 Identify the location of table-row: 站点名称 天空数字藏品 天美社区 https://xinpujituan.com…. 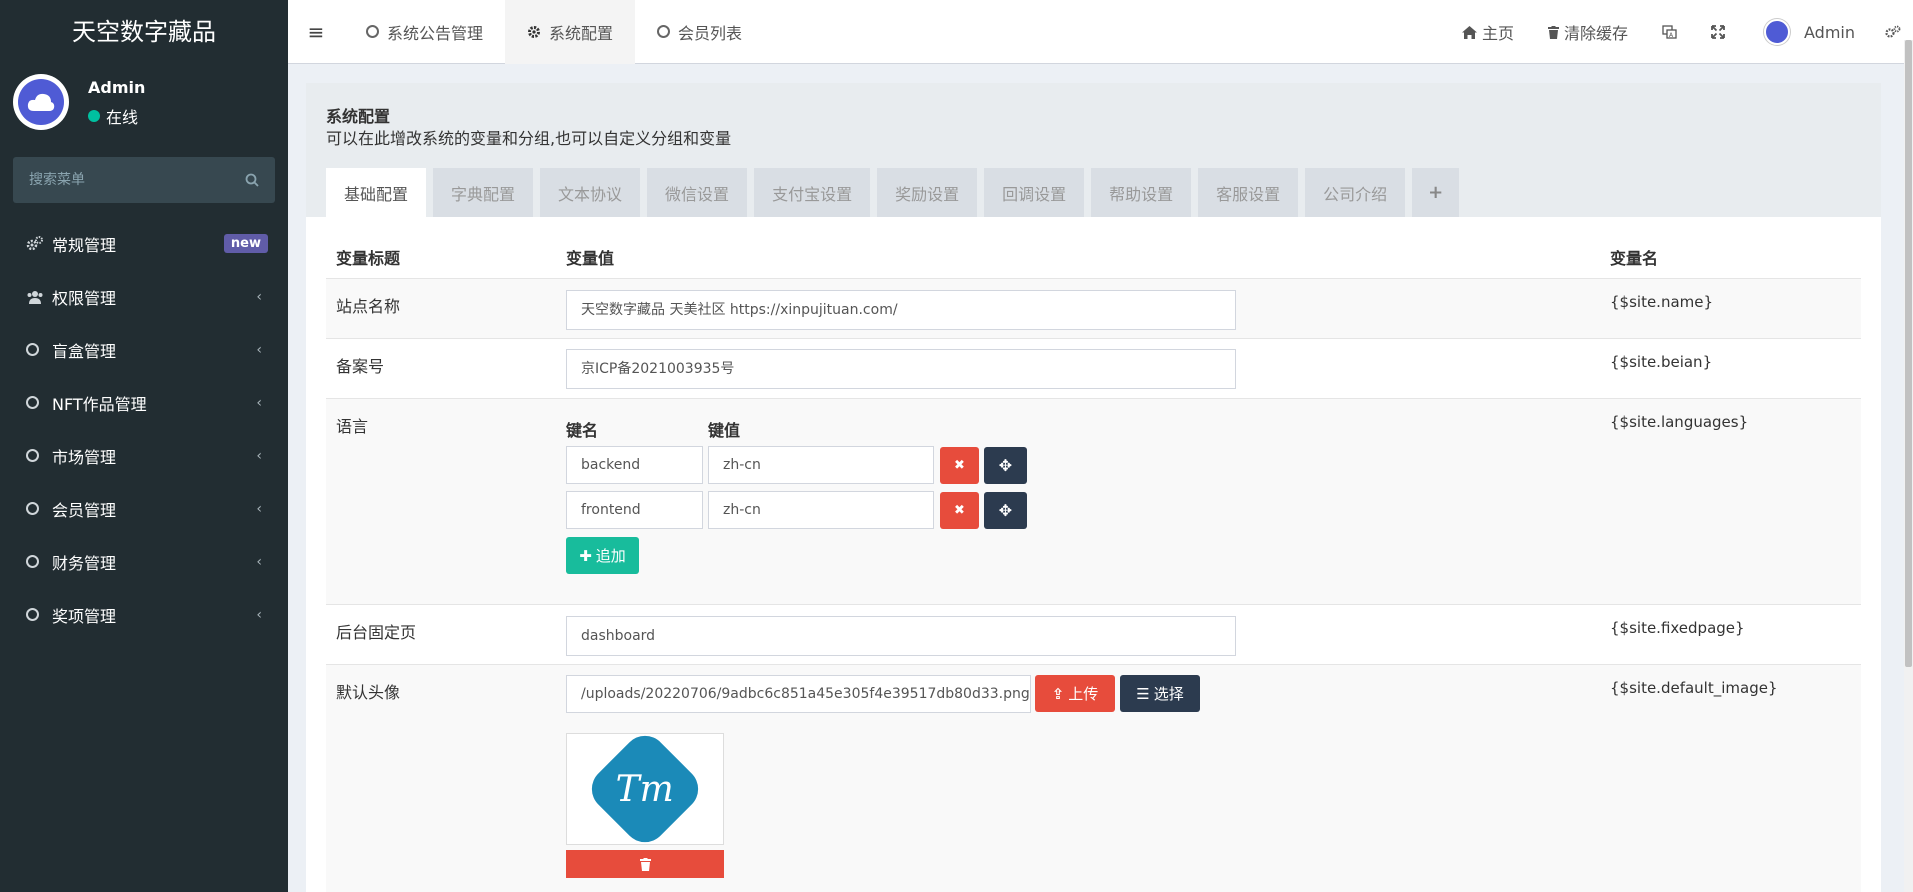
(1093, 308).